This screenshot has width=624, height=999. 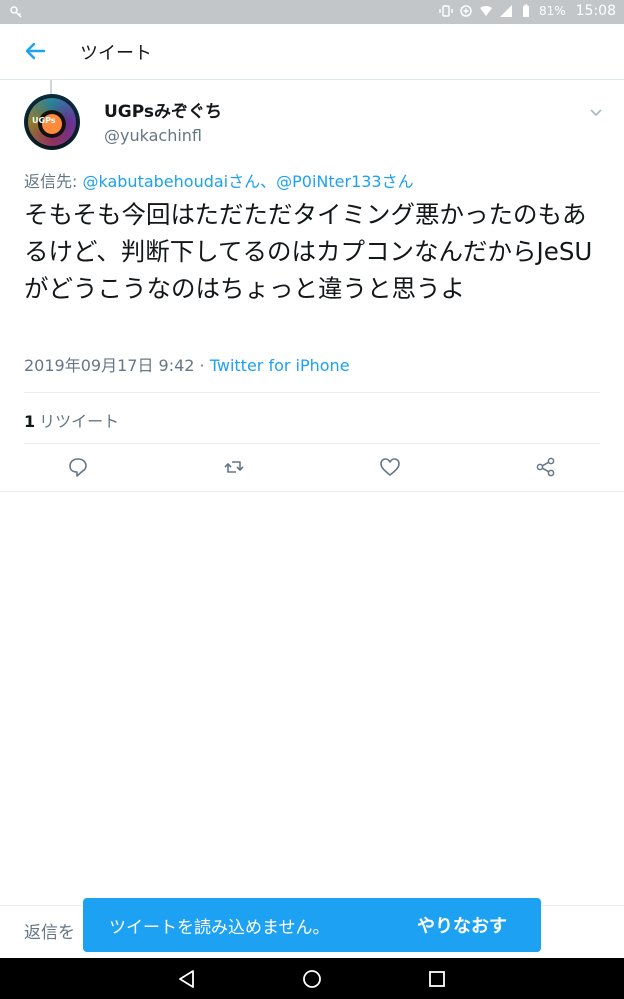 I want to click on reply-icon, so click(x=78, y=467).